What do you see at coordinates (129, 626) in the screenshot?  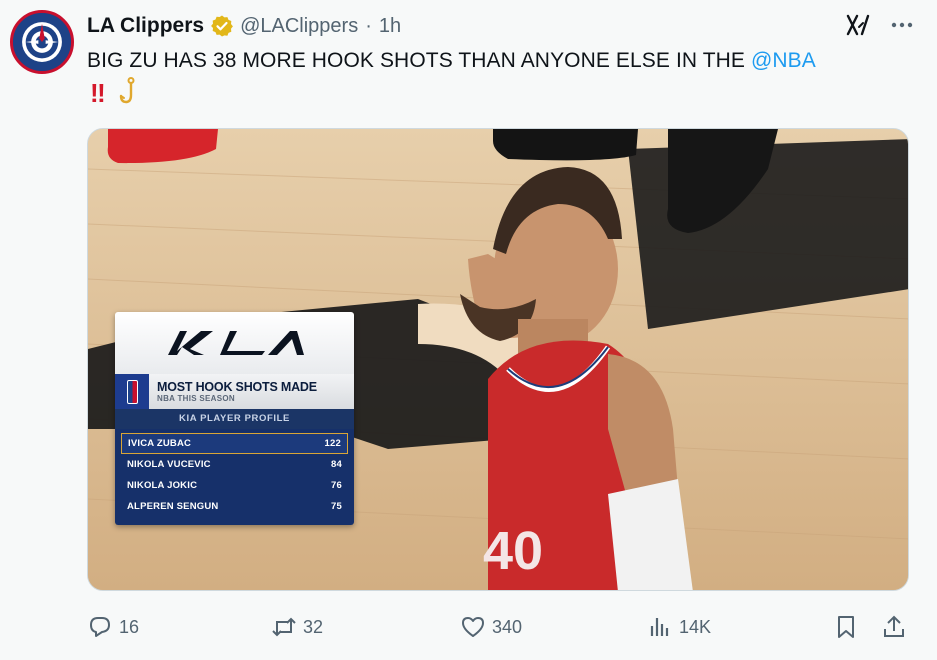 I see `reply-count: 16` at bounding box center [129, 626].